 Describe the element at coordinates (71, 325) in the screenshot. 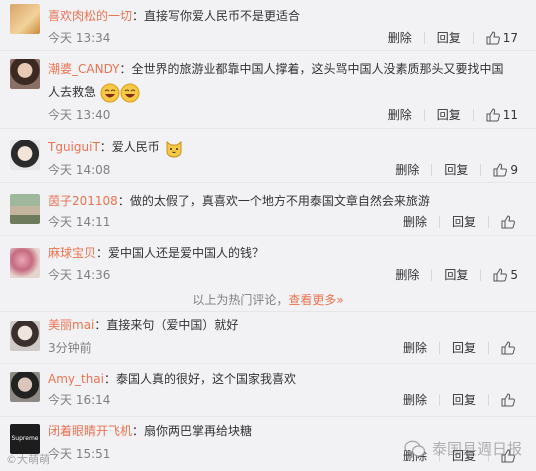

I see `commenter-name: 美丽mai` at that location.